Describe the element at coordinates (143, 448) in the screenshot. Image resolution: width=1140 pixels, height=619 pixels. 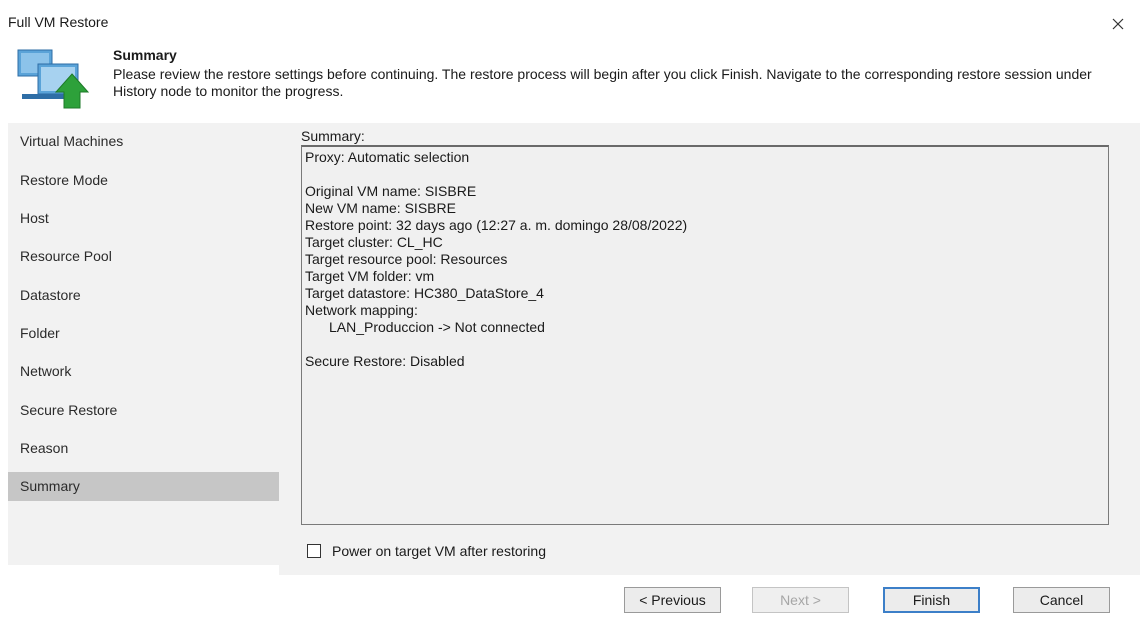
I see `sidebar-item-reason: Reason` at that location.